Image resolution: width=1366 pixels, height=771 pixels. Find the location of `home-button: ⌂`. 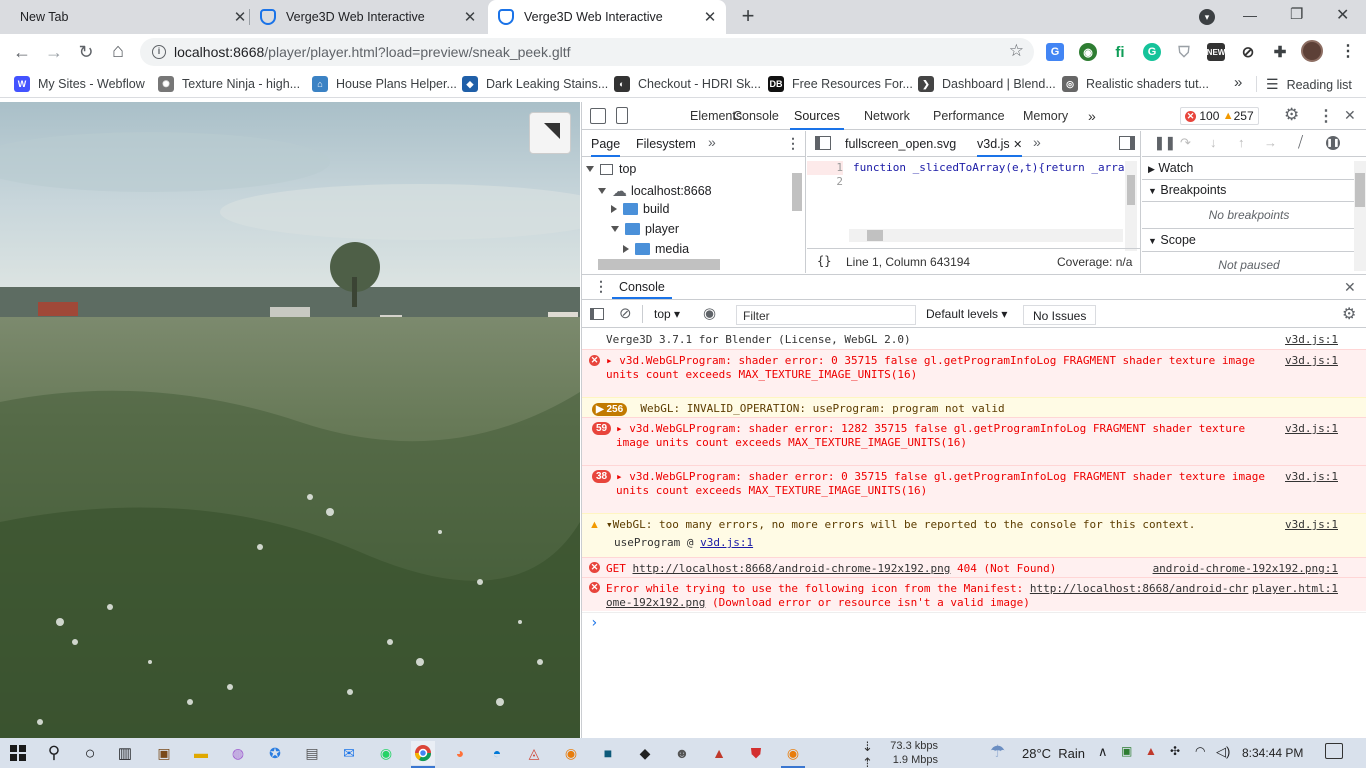

home-button: ⌂ is located at coordinates (118, 51).